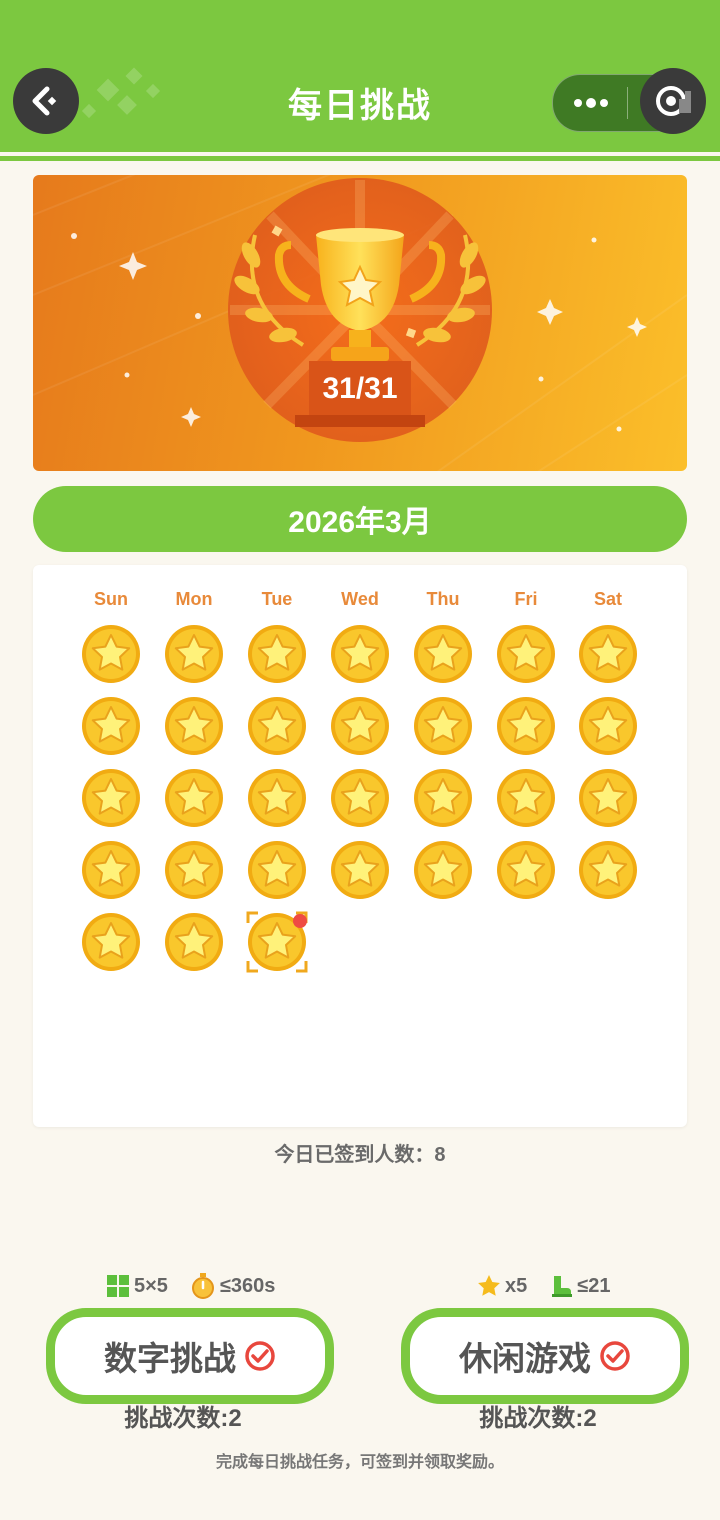  I want to click on grid-size-text: 5×5, so click(151, 1285).